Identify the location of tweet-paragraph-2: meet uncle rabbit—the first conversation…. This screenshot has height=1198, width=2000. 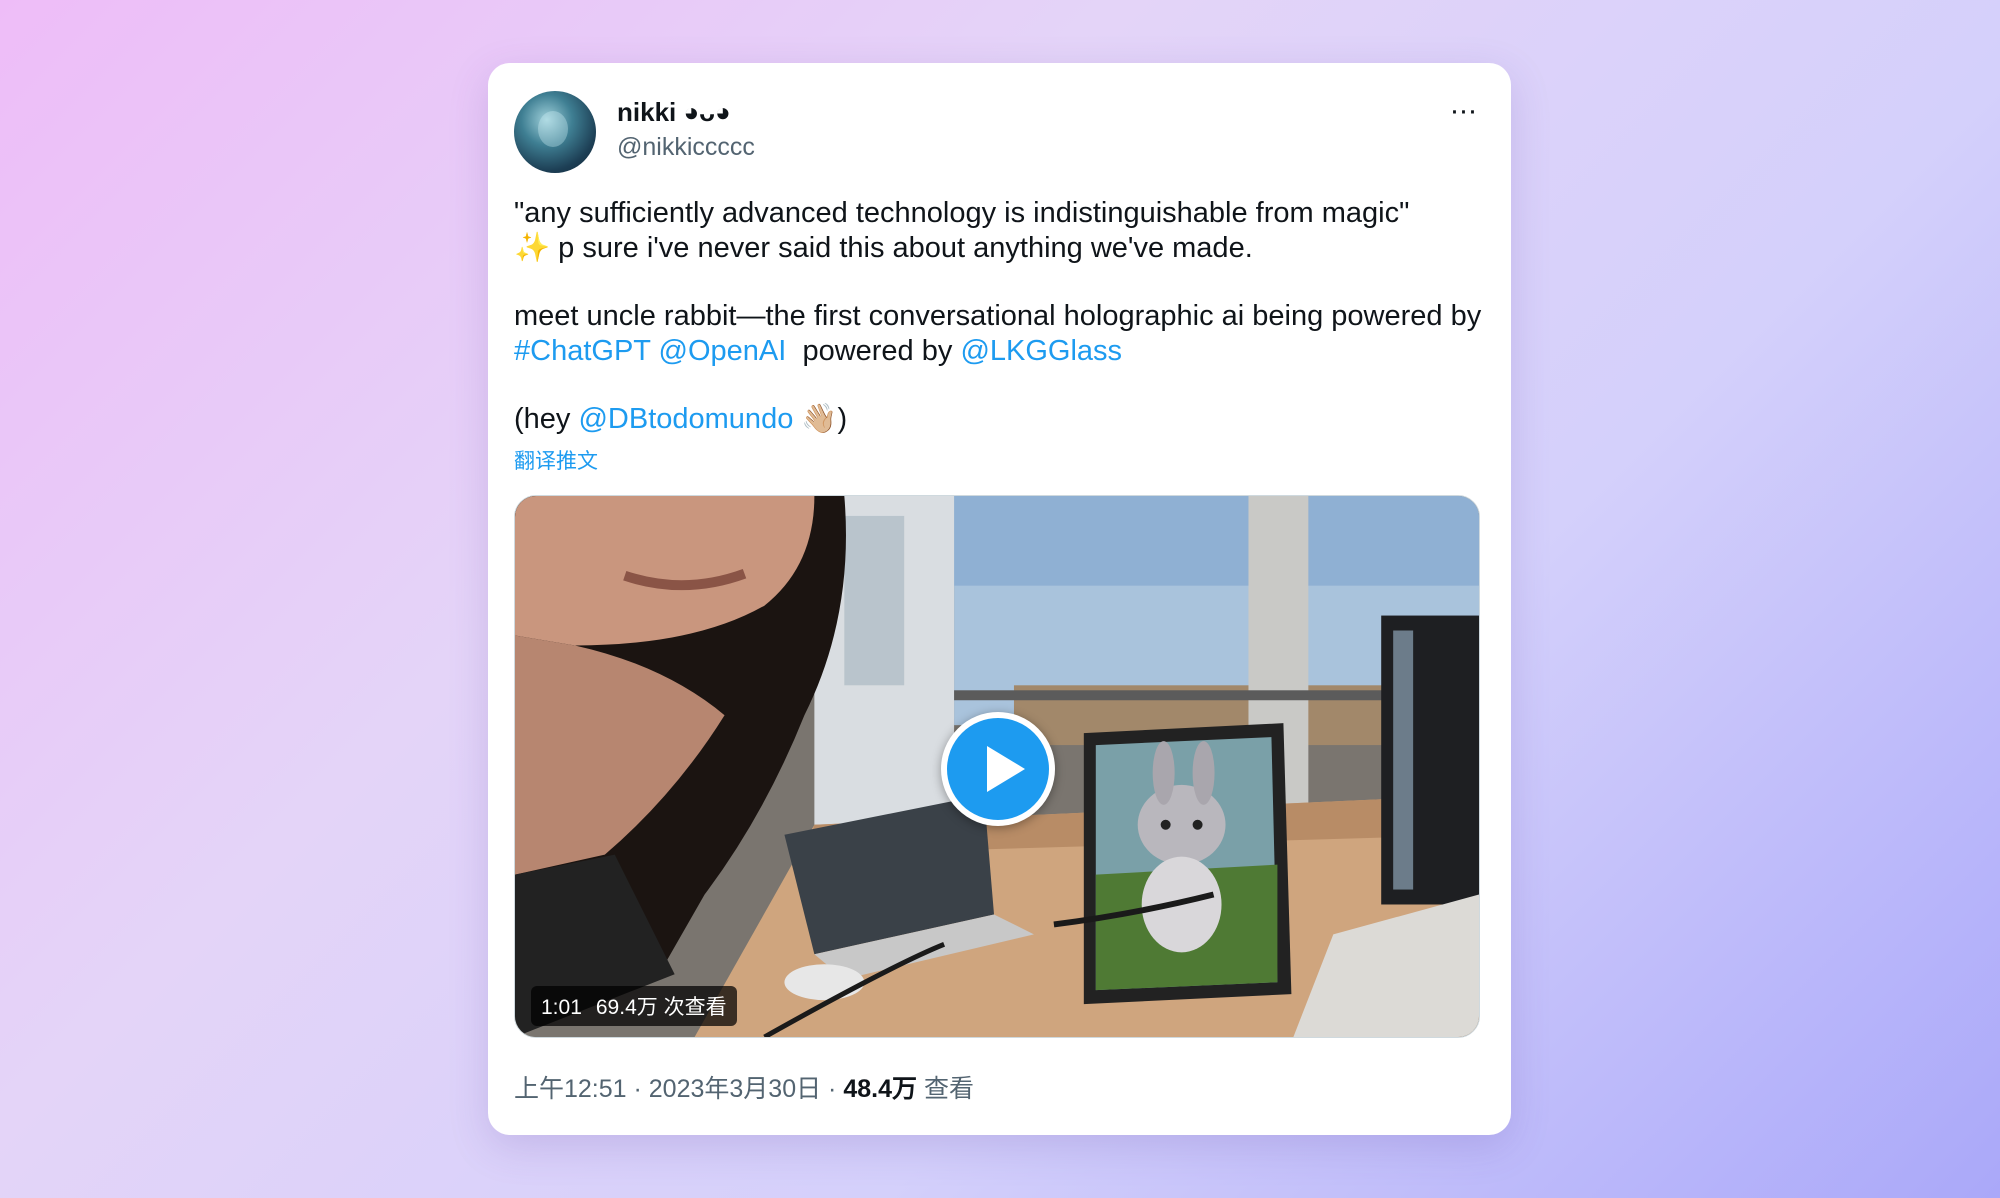
(1001, 334).